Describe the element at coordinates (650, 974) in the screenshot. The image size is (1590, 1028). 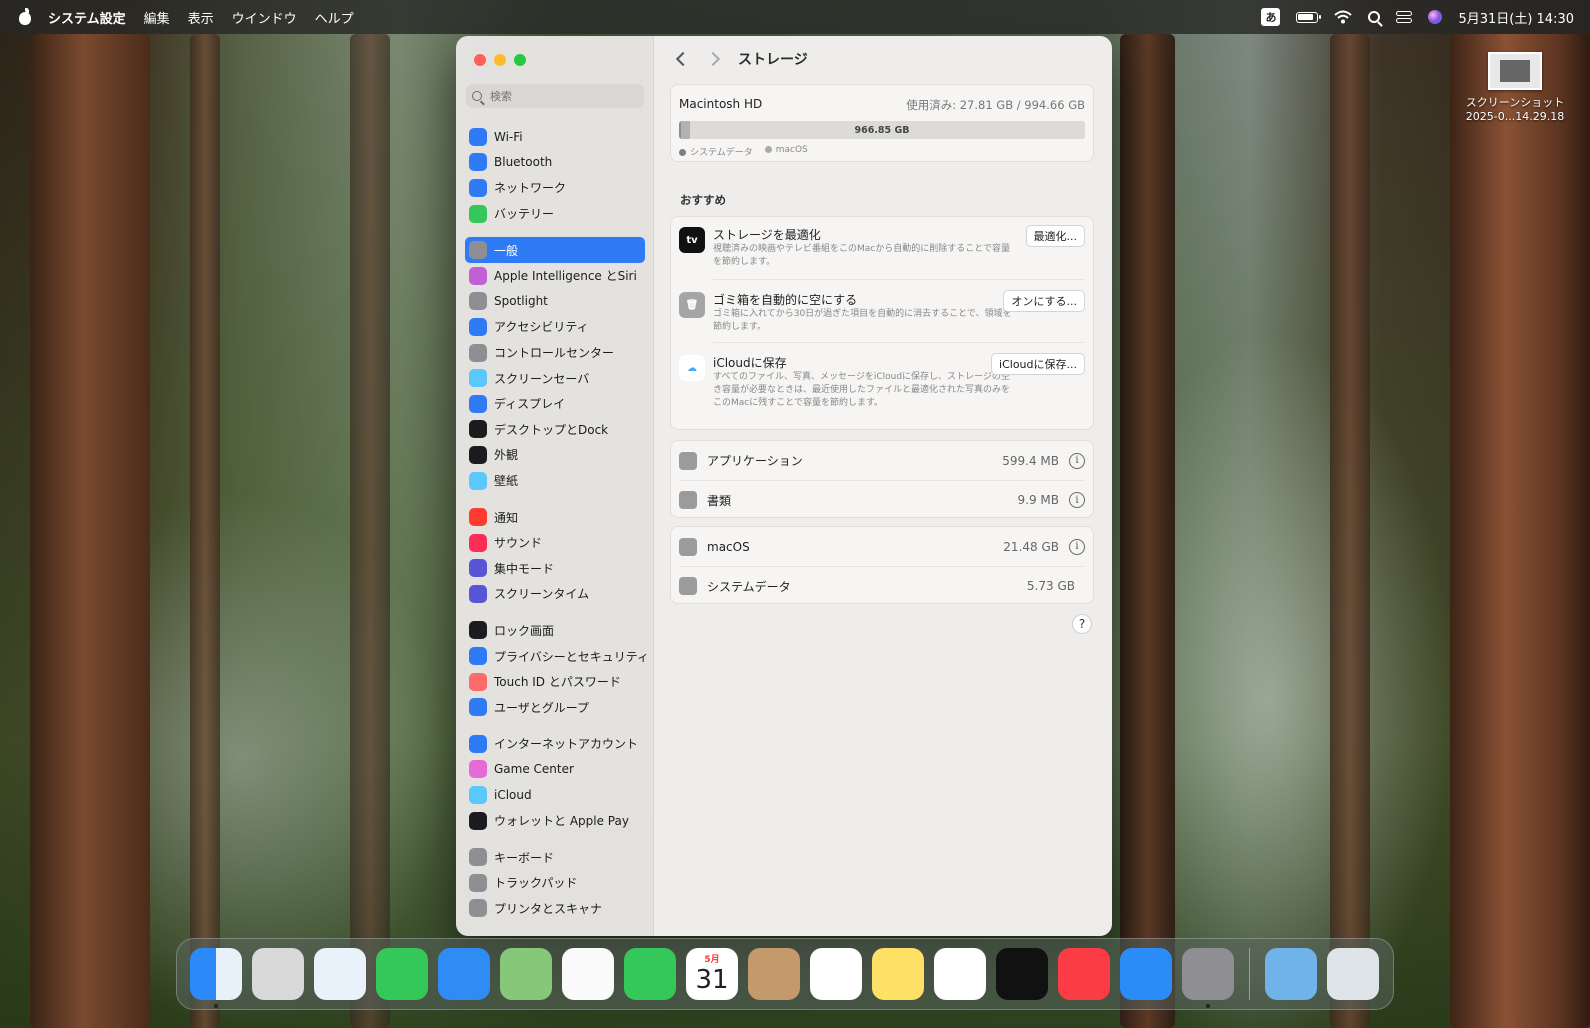
I see `facetime-icon` at that location.